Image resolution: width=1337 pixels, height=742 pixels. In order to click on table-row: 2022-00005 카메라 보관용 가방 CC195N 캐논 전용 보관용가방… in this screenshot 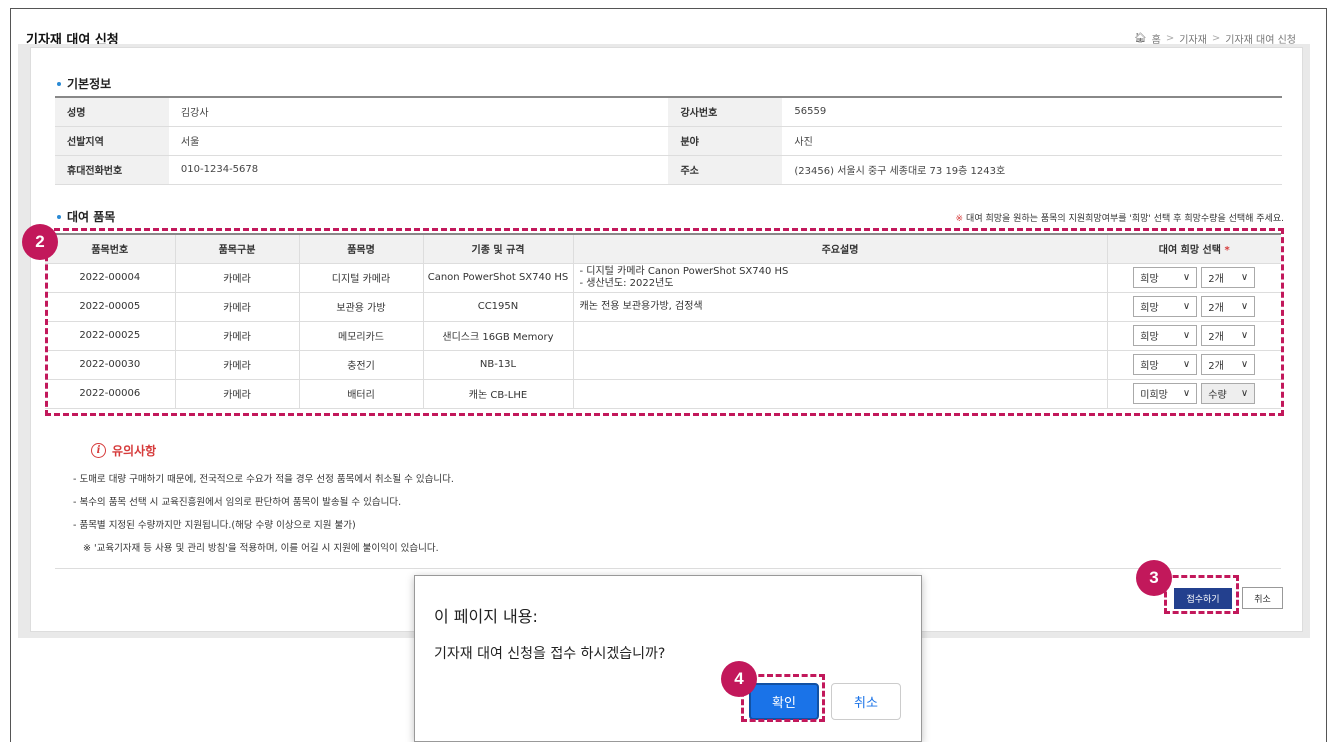, I will do `click(663, 307)`.